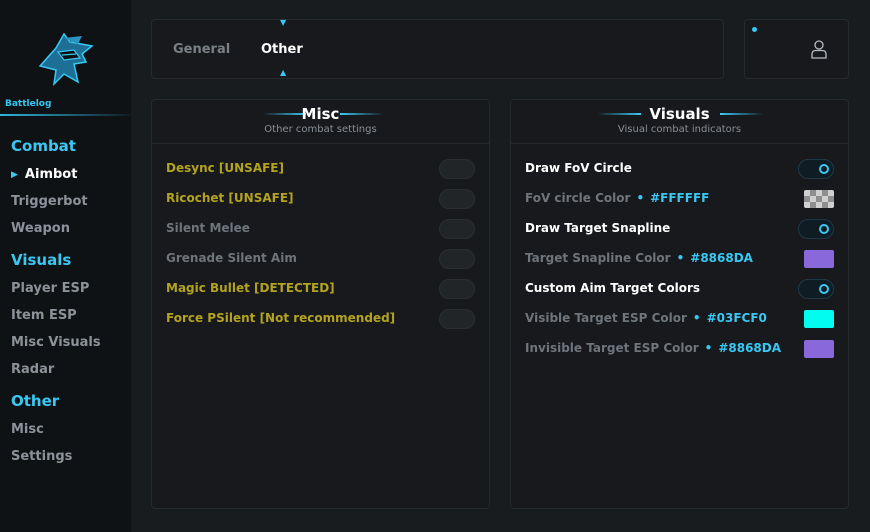  What do you see at coordinates (598, 228) in the screenshot?
I see `setting-label: Draw Target Snapline` at bounding box center [598, 228].